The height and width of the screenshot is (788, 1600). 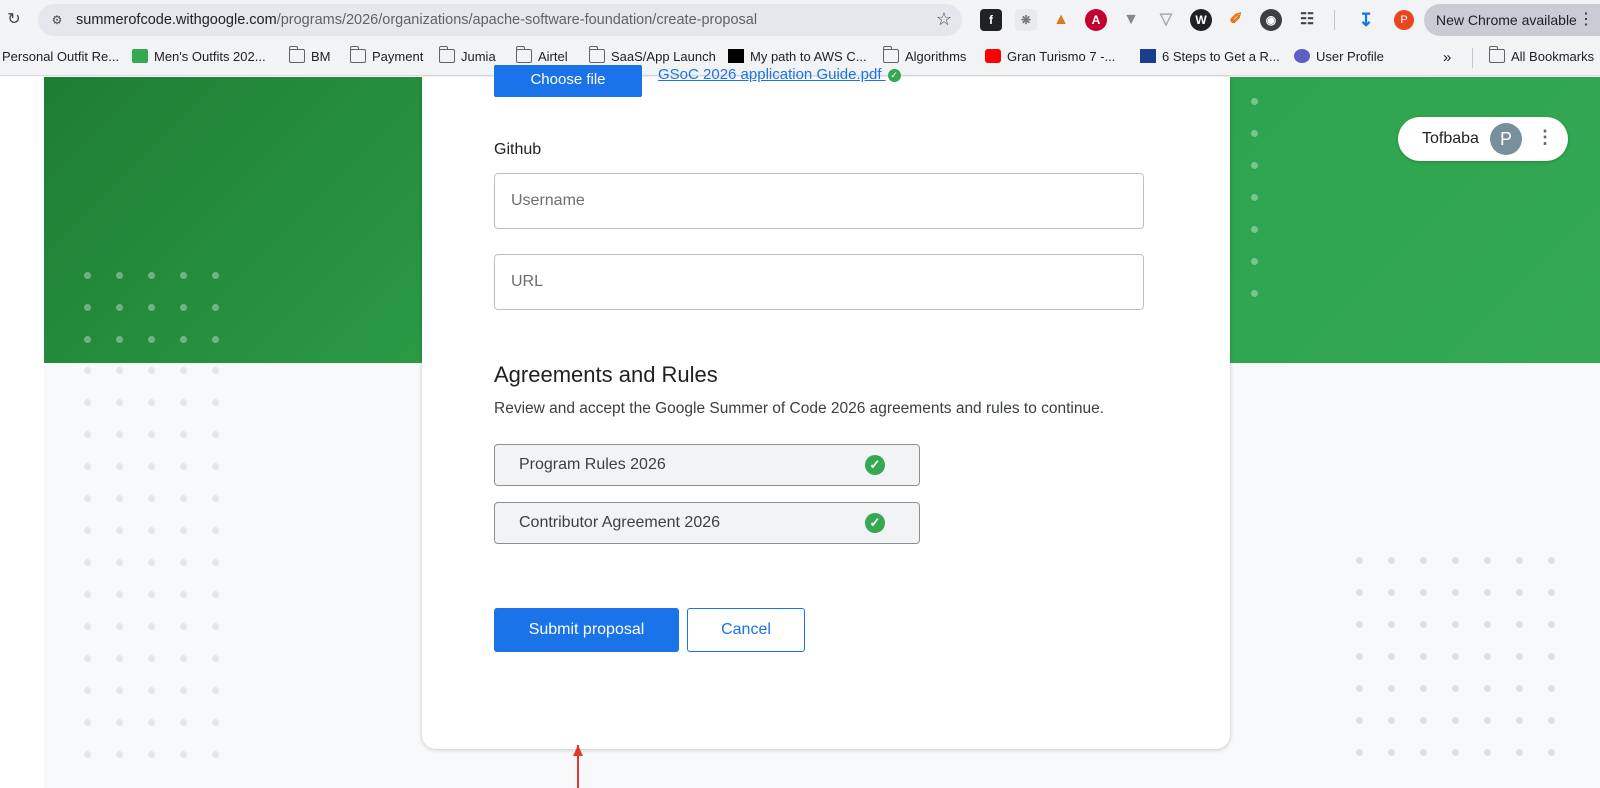 I want to click on agreement-label: Contributor Agreement 2026, so click(x=620, y=522).